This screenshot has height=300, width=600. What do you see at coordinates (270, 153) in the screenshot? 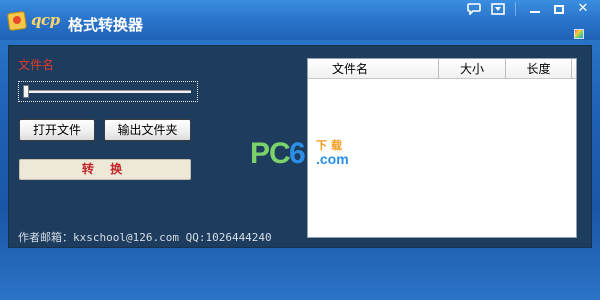
I see `watermark-pc: PC` at bounding box center [270, 153].